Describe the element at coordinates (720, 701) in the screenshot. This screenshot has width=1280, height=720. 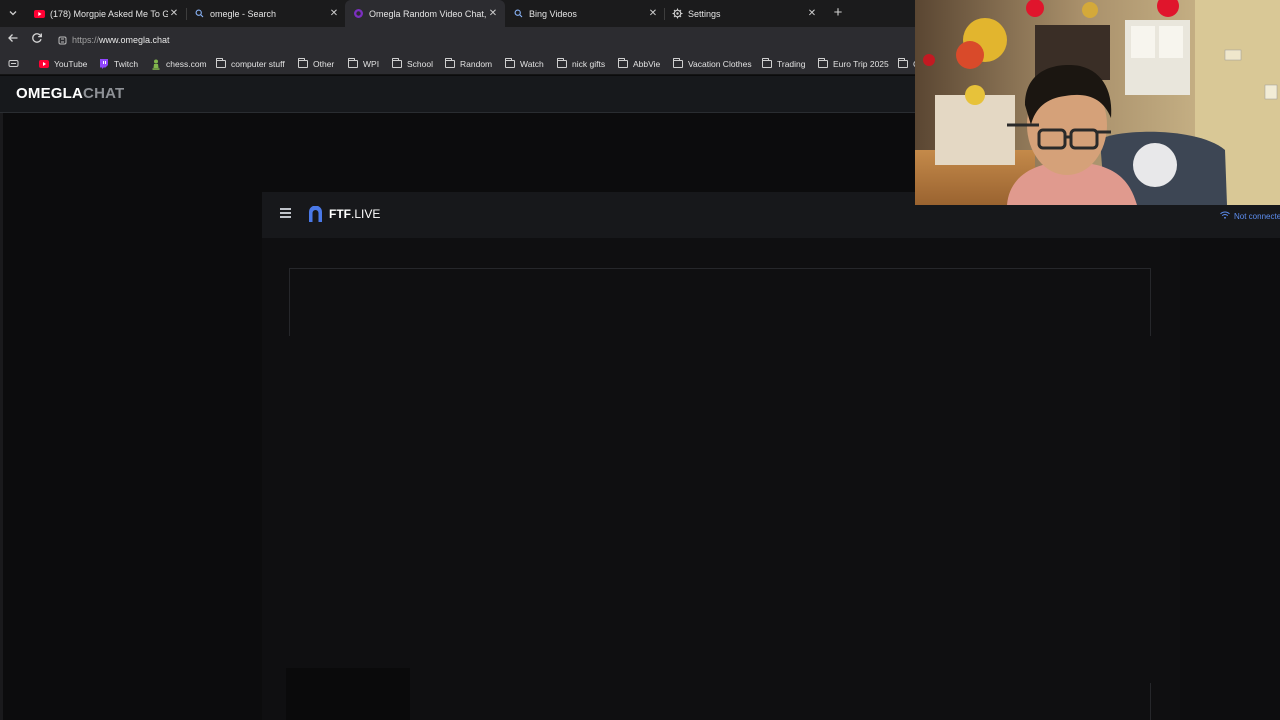
I see `video-frame-lower` at that location.